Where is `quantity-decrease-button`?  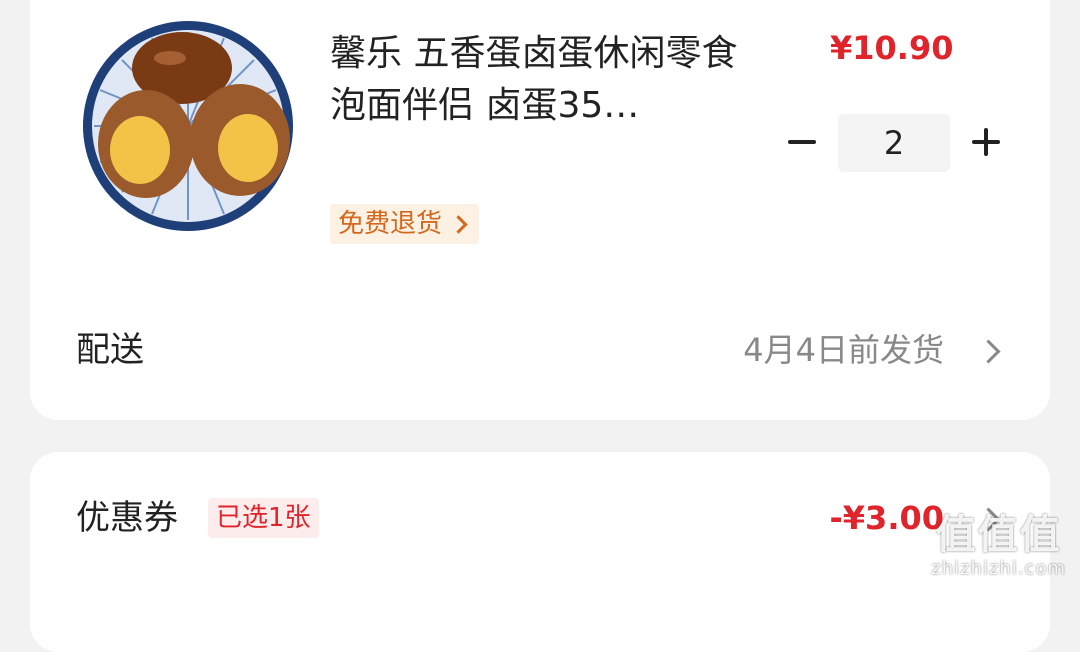
quantity-decrease-button is located at coordinates (802, 142).